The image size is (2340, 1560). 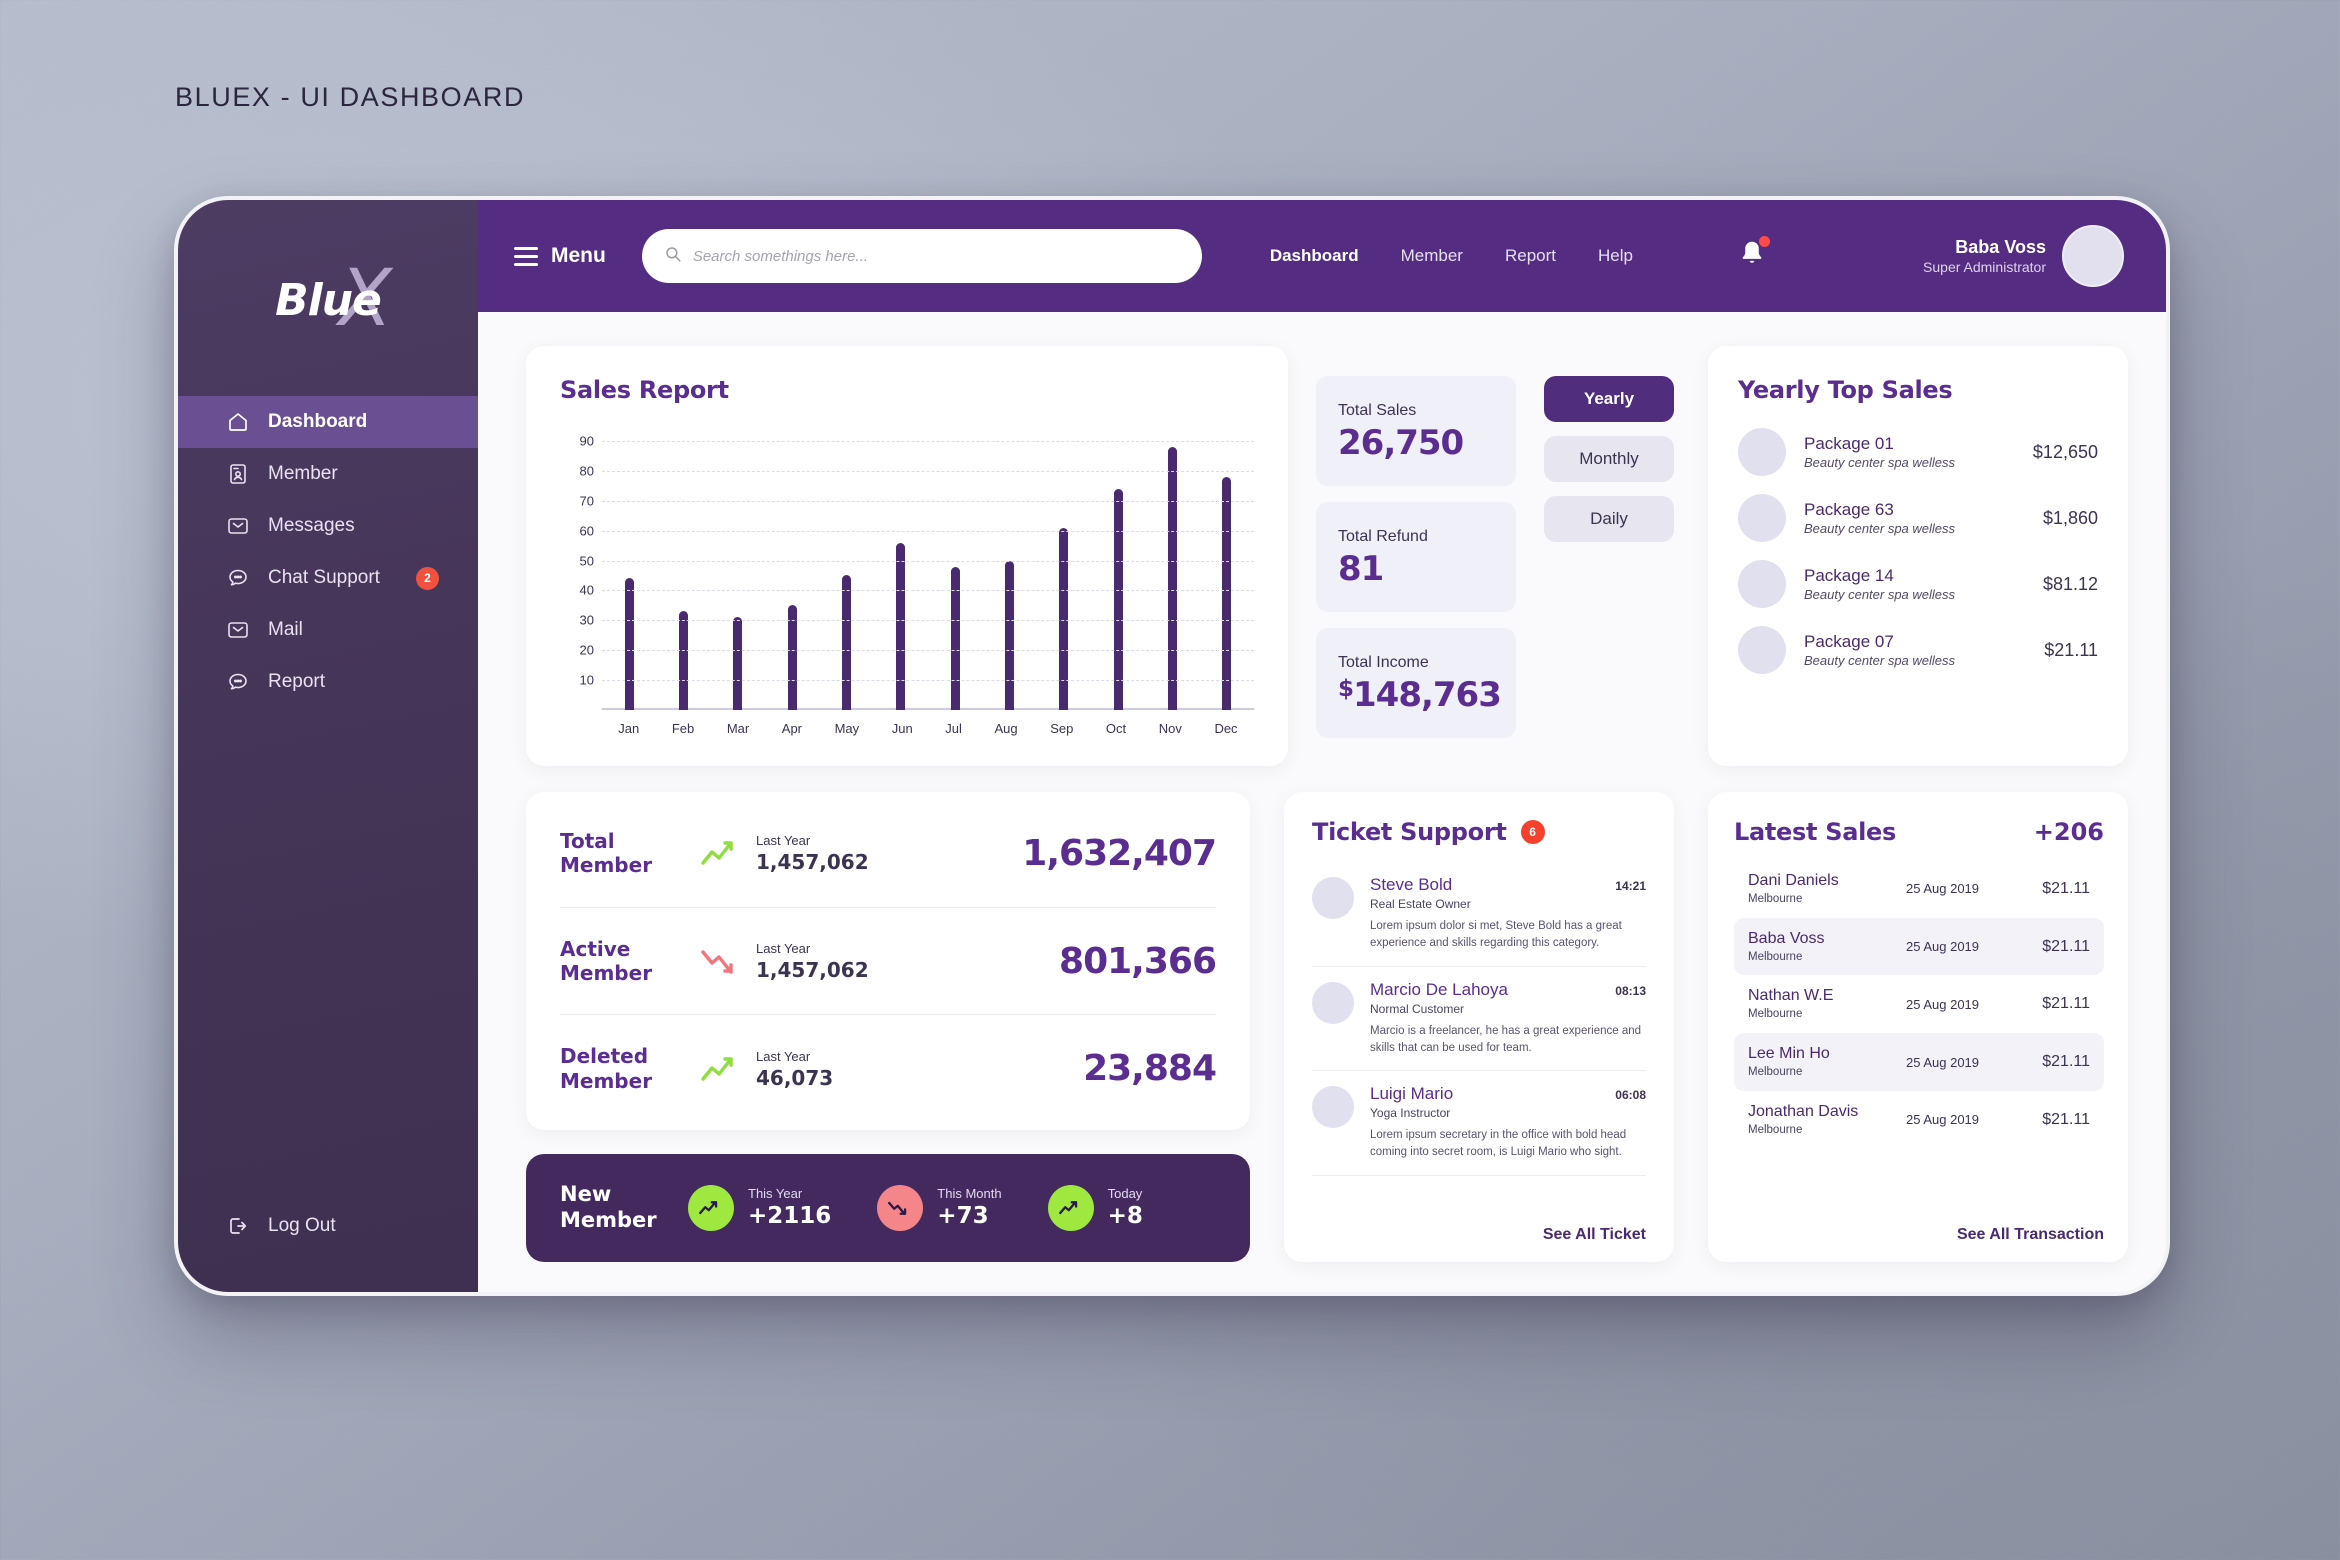 What do you see at coordinates (1530, 256) in the screenshot?
I see `tab-report: Report` at bounding box center [1530, 256].